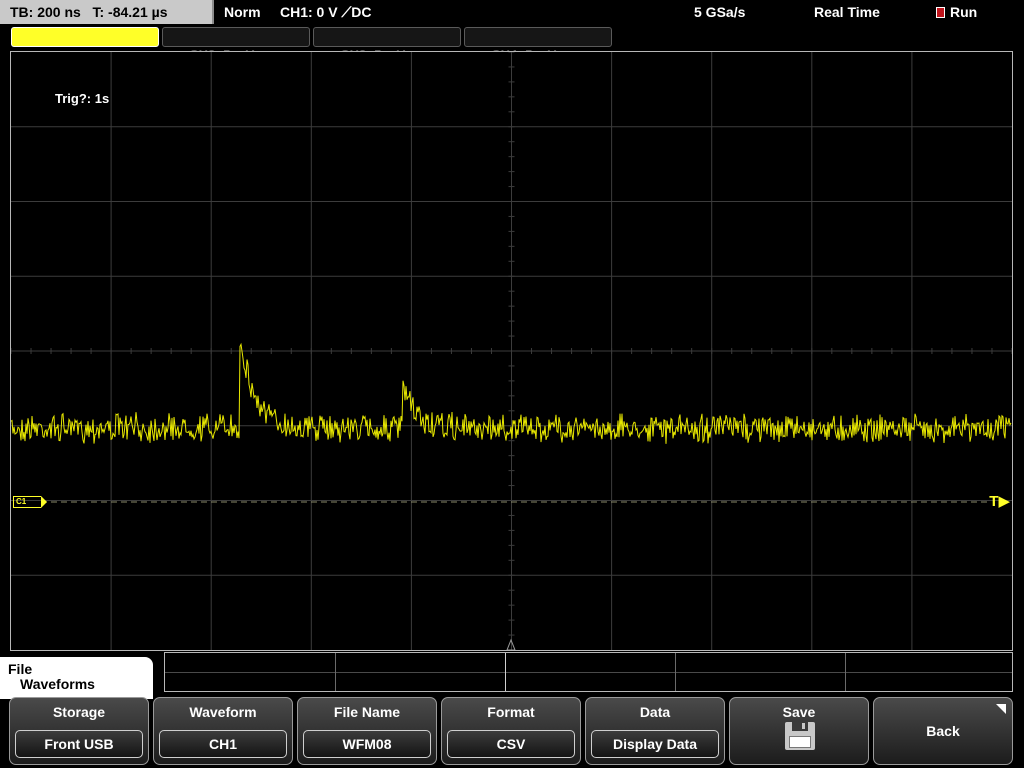 This screenshot has height=768, width=1024. I want to click on timebase-readout: TB: 200 ns T: -84.21 µs, so click(107, 12).